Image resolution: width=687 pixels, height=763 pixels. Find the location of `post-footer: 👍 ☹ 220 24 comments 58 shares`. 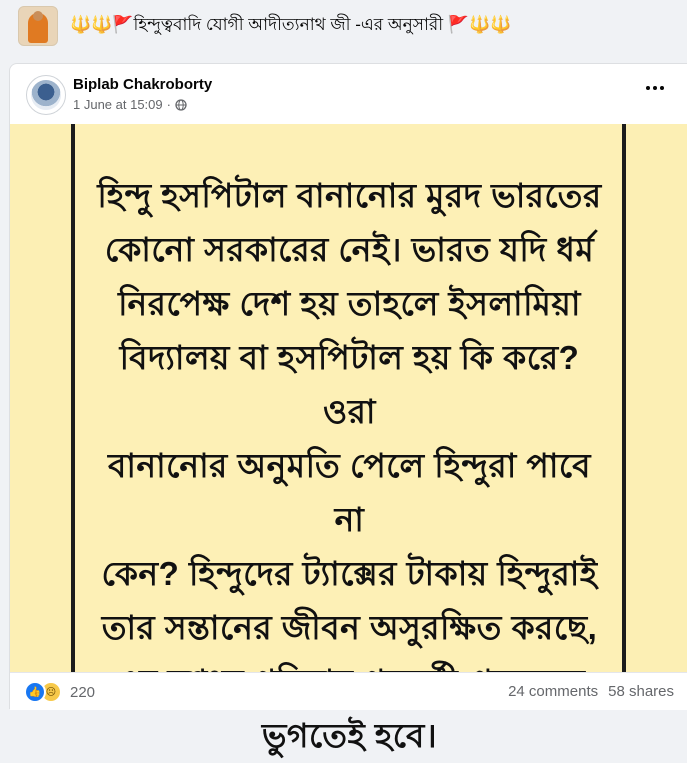

post-footer: 👍 ☹ 220 24 comments 58 shares is located at coordinates (348, 691).